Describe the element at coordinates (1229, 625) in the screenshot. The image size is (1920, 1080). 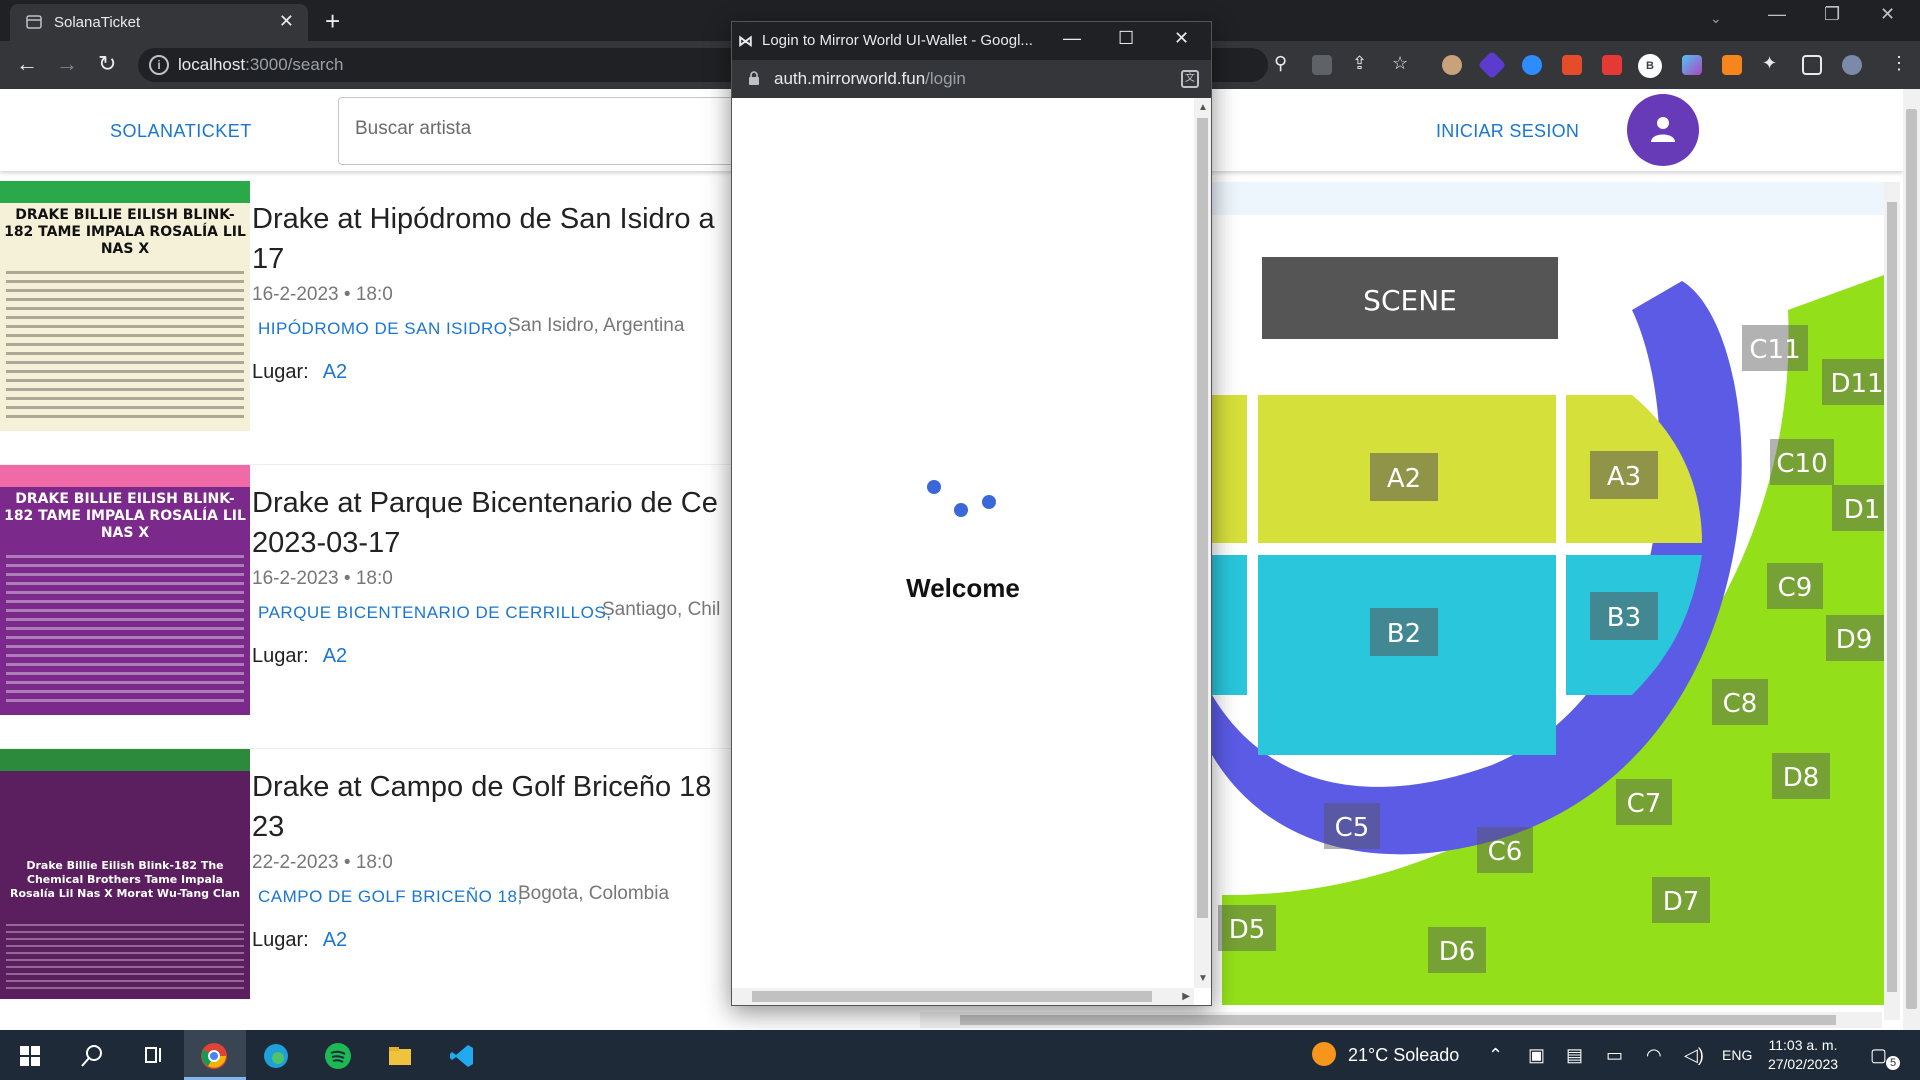
I see `section-b1-block` at that location.